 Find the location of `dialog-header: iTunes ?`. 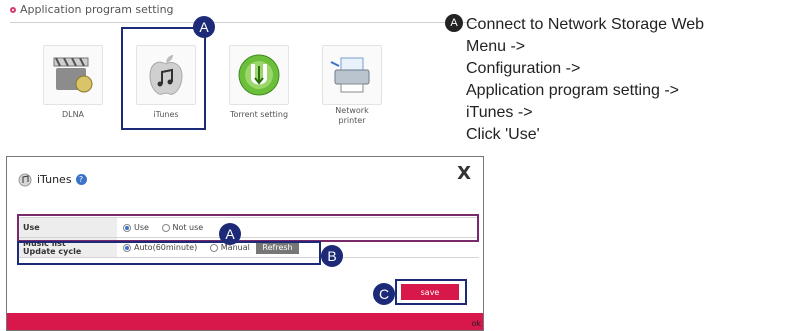

dialog-header: iTunes ? is located at coordinates (52, 179).